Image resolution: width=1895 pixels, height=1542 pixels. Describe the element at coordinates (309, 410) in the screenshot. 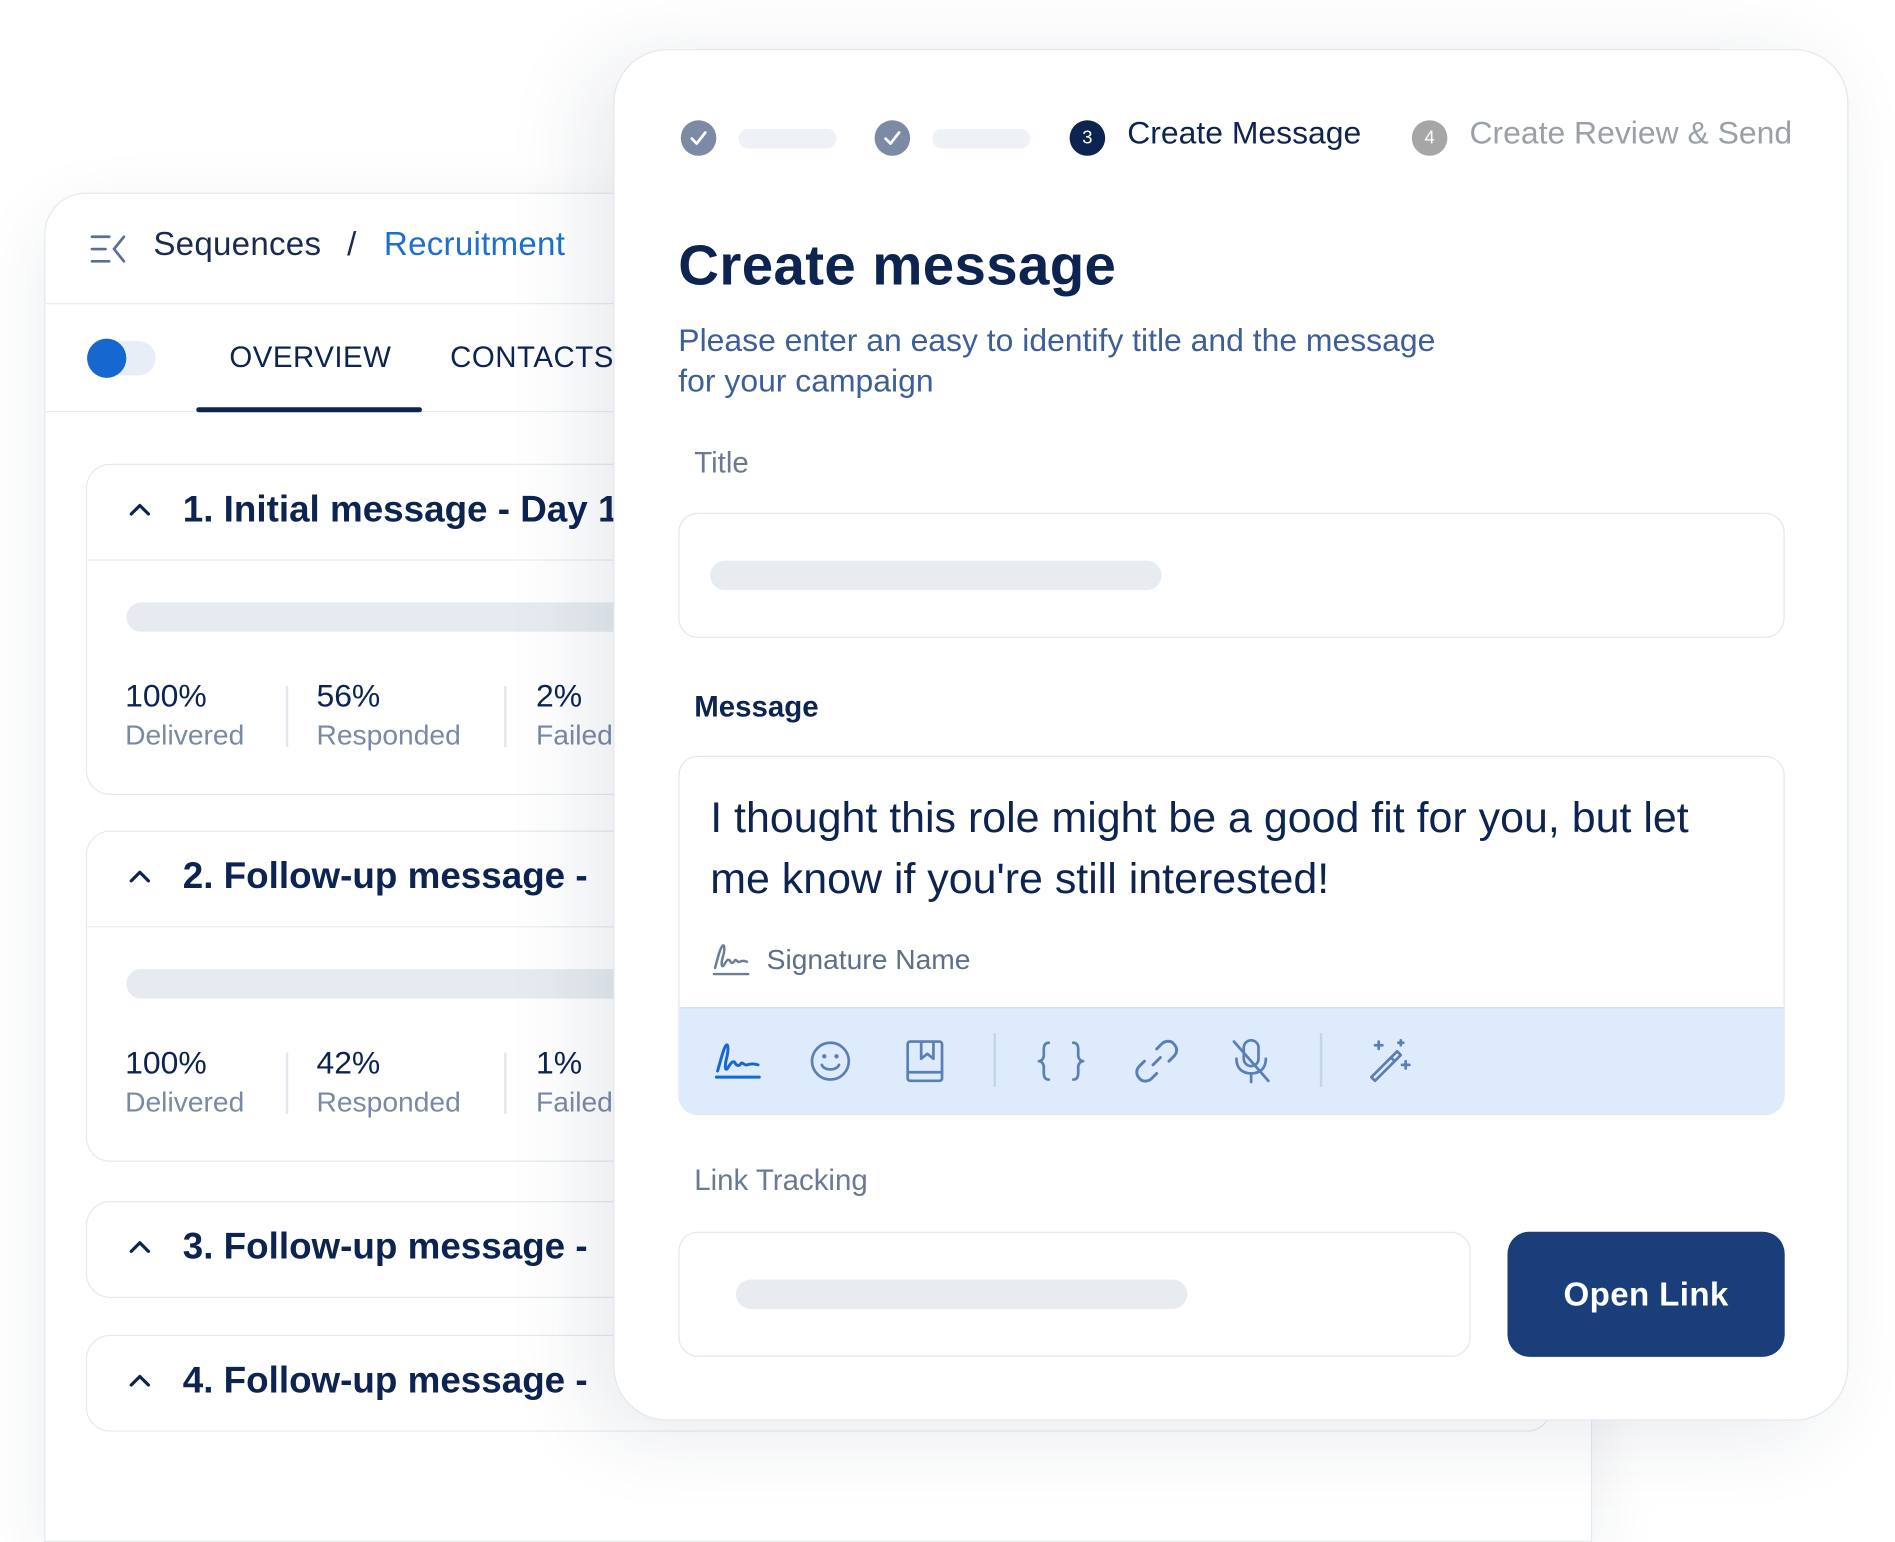

I see `active-tab-indicator` at that location.